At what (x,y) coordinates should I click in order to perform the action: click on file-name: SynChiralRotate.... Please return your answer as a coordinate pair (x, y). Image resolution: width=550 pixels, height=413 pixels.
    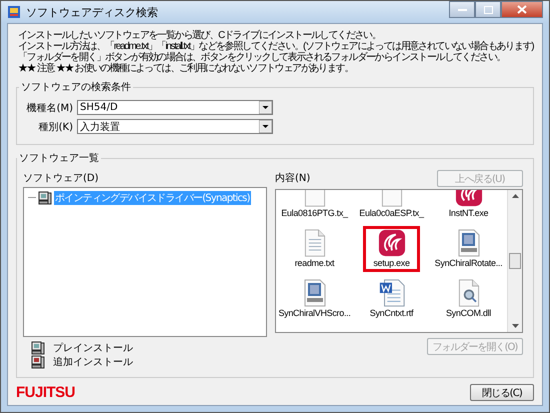
    Looking at the image, I should click on (468, 263).